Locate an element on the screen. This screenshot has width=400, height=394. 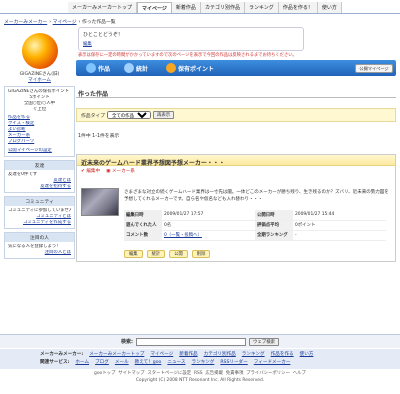
category-badge: ▣ メーカー系 is located at coordinates (120, 171).